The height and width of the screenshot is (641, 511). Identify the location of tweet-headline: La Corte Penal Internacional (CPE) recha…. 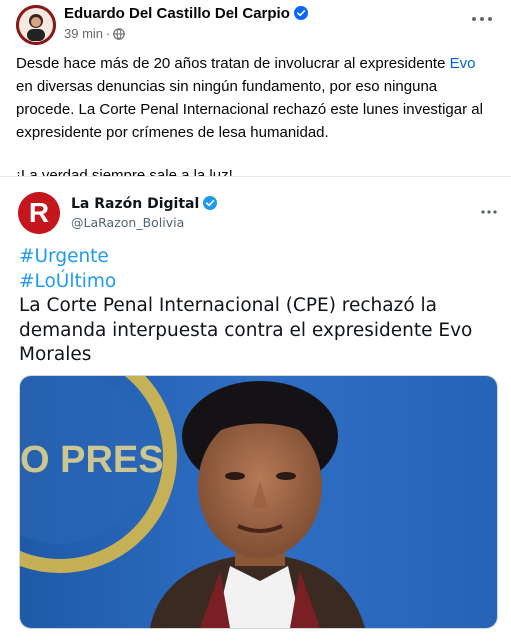
(246, 330).